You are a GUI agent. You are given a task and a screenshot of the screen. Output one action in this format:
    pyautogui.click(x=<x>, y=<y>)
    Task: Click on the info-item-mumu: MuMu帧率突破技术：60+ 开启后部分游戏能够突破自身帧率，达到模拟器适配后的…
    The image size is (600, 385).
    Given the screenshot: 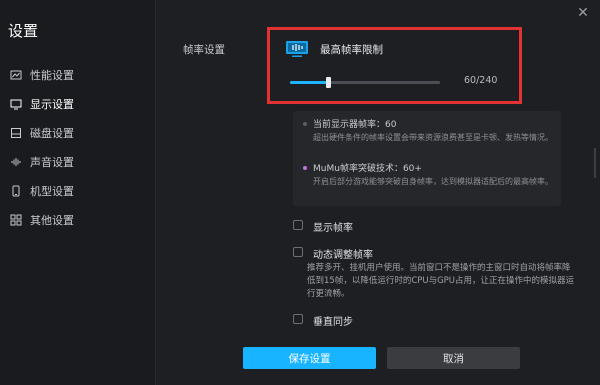 What is the action you would take?
    pyautogui.click(x=428, y=174)
    